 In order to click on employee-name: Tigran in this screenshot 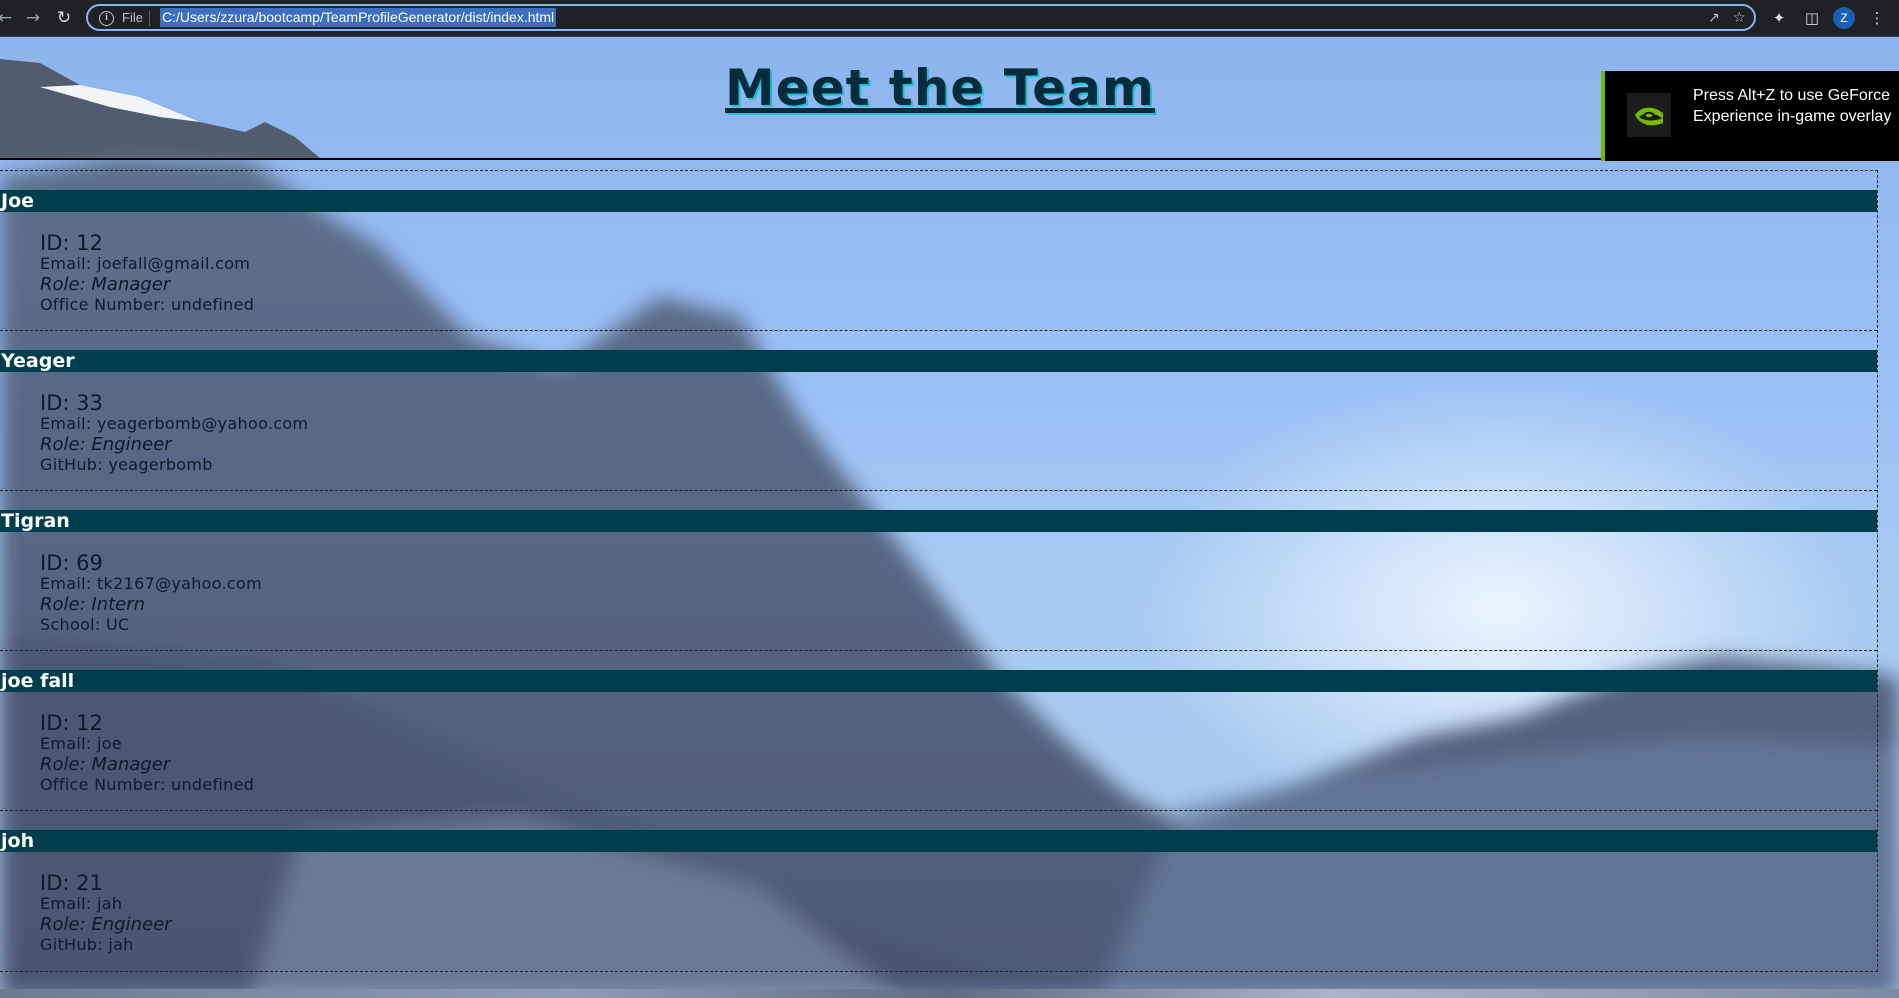, I will do `click(938, 521)`.